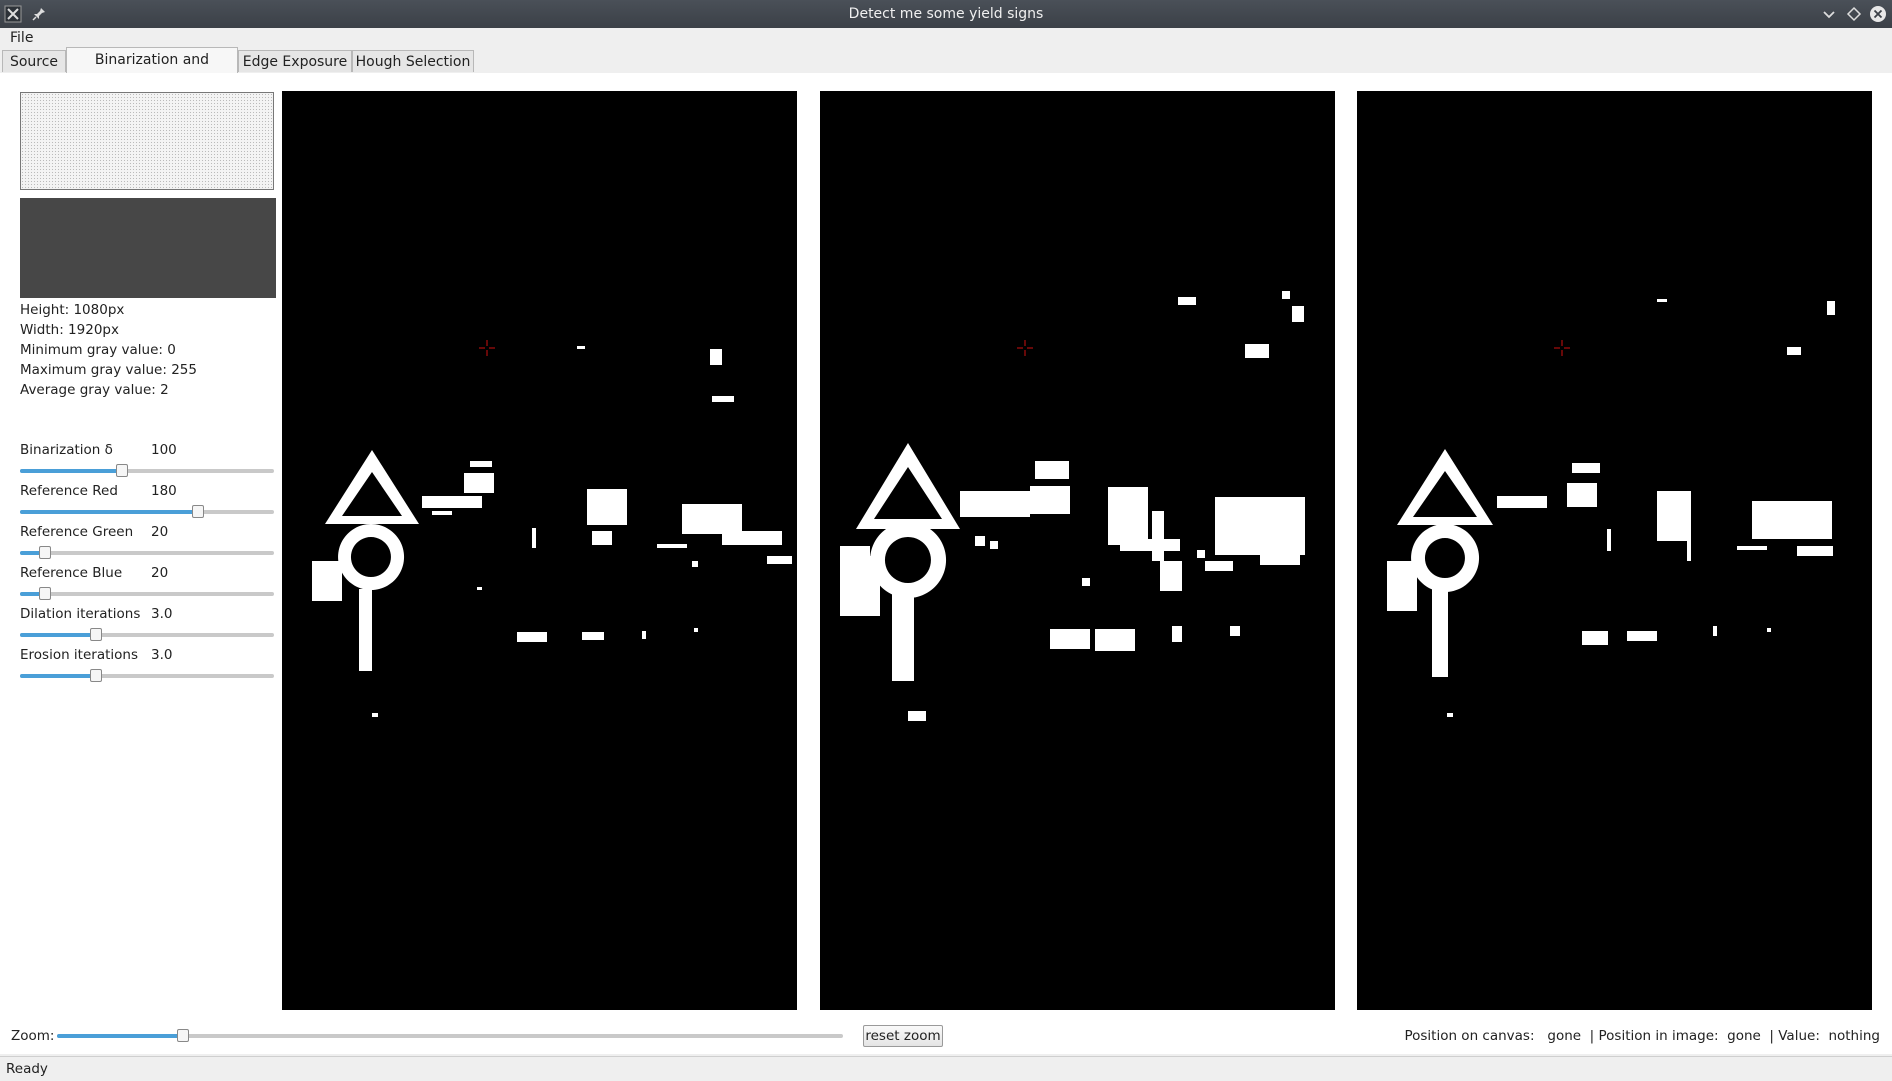 The width and height of the screenshot is (1892, 1081). I want to click on reset-zoom-button: reset zoom, so click(903, 1036).